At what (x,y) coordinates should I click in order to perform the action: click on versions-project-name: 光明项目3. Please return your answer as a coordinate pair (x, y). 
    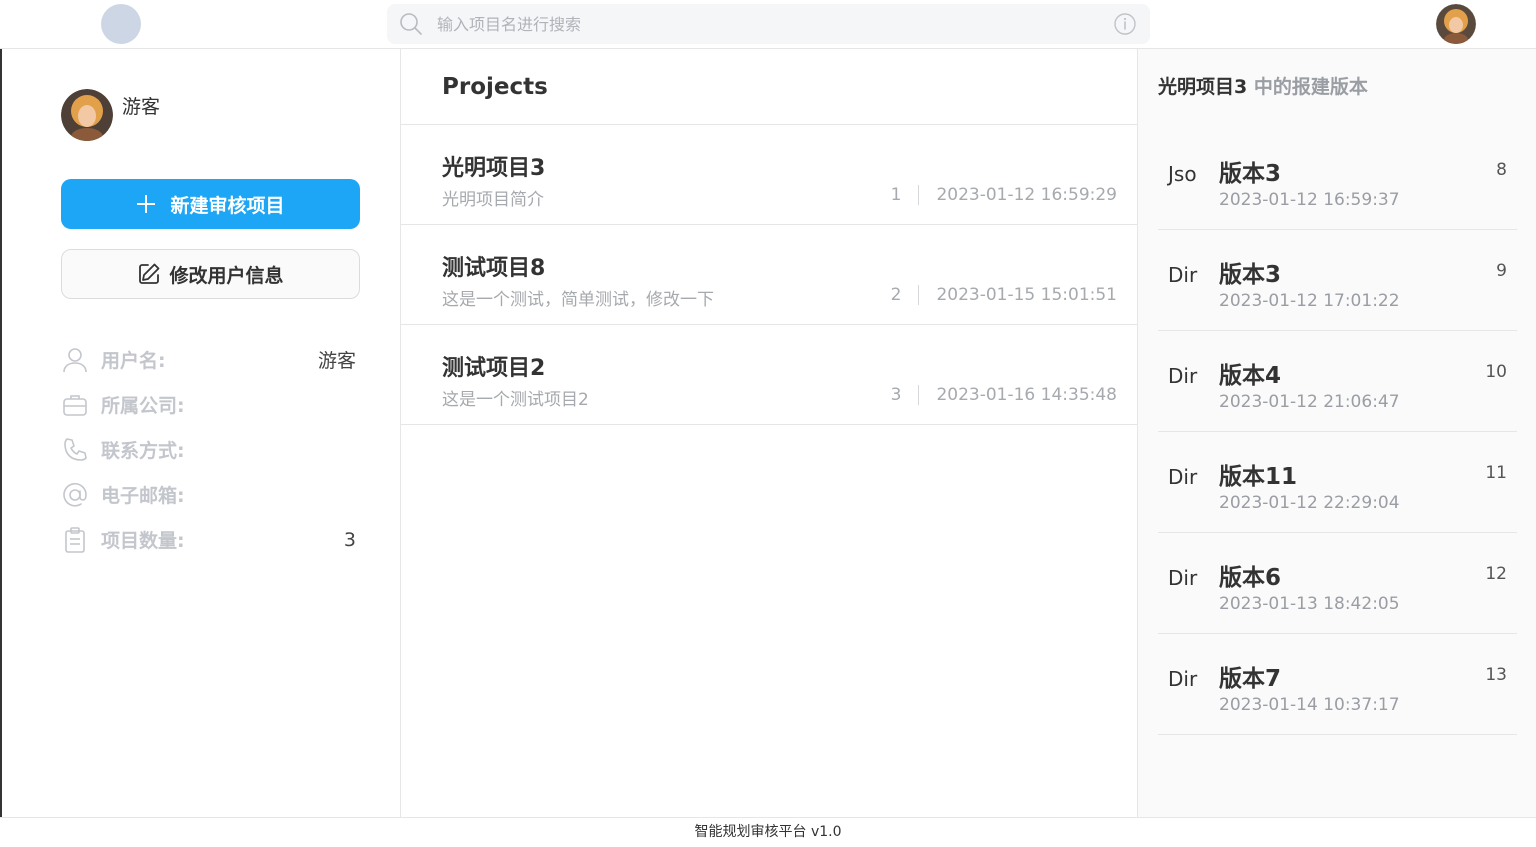
    Looking at the image, I should click on (1203, 87).